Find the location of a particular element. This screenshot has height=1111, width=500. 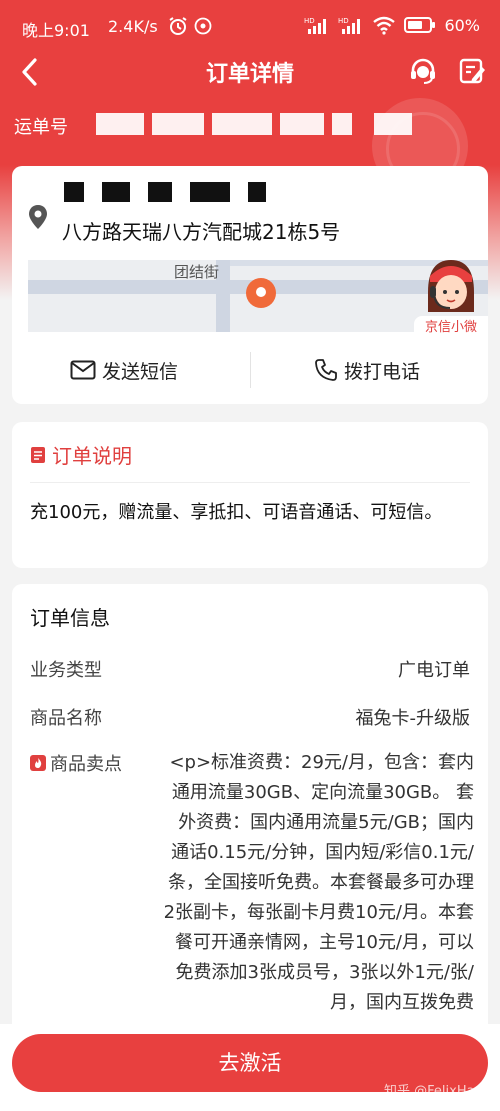

envelope-icon is located at coordinates (83, 370).